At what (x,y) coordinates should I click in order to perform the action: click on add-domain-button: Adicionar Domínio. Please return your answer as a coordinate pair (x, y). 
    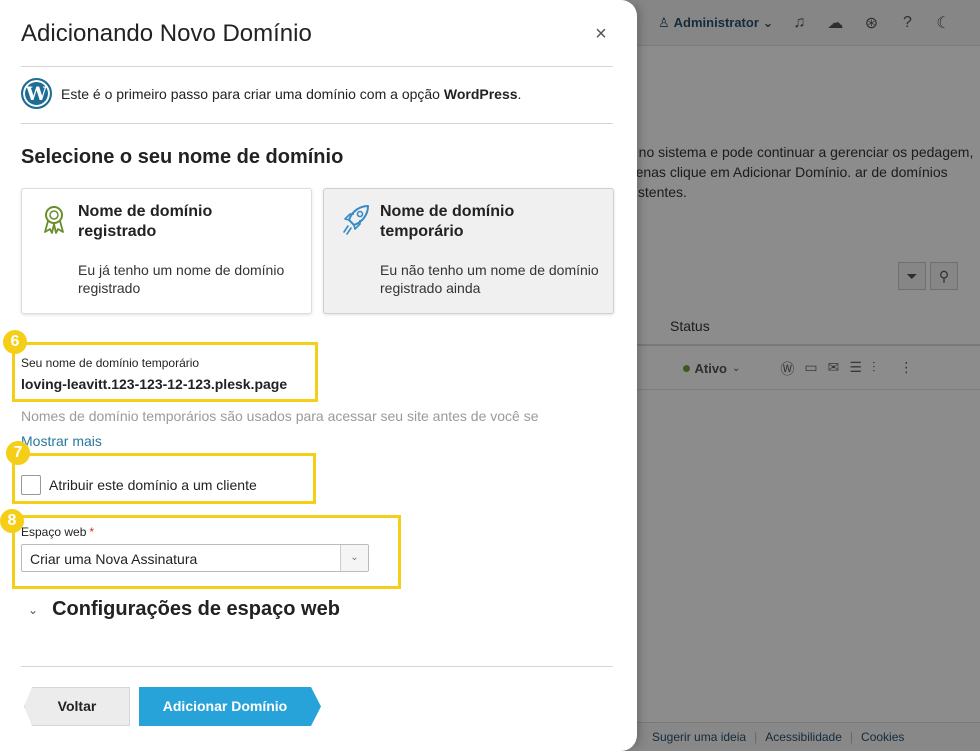
    Looking at the image, I should click on (230, 706).